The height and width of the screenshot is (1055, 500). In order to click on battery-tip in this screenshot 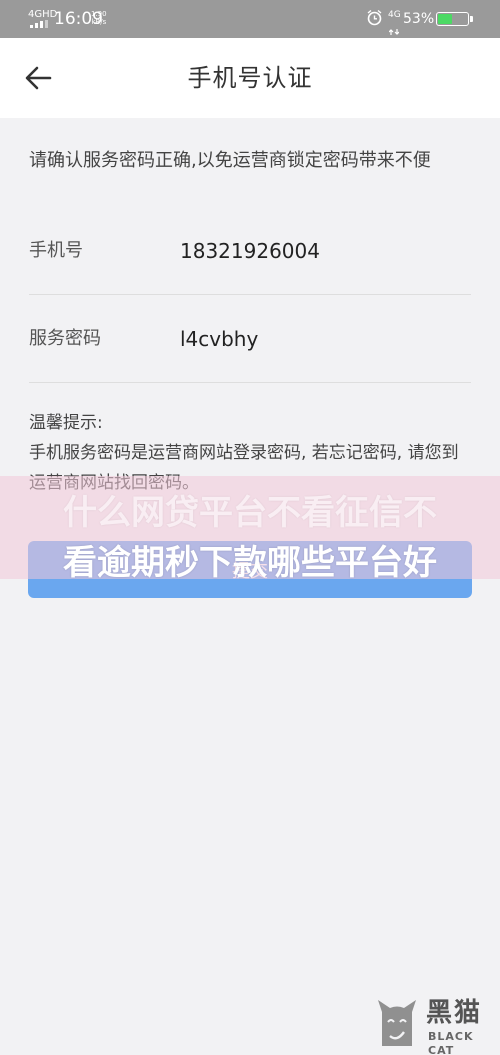, I will do `click(471, 19)`.